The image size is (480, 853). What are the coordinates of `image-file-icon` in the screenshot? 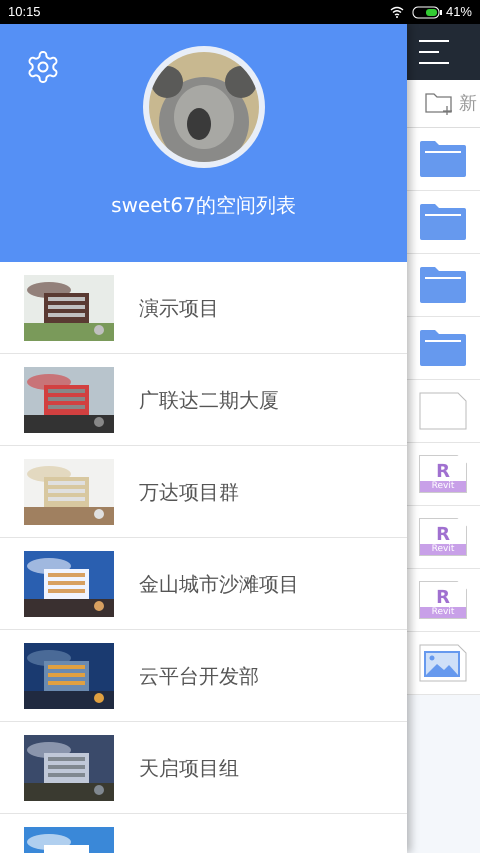 It's located at (443, 663).